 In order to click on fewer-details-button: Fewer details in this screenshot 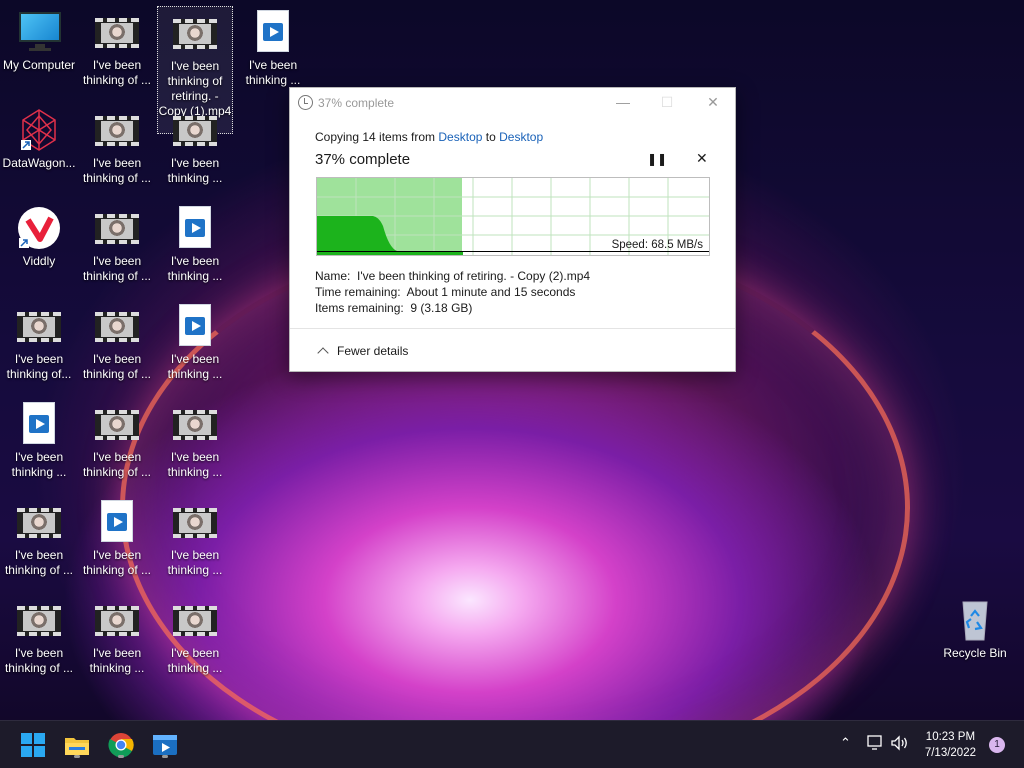, I will do `click(363, 351)`.